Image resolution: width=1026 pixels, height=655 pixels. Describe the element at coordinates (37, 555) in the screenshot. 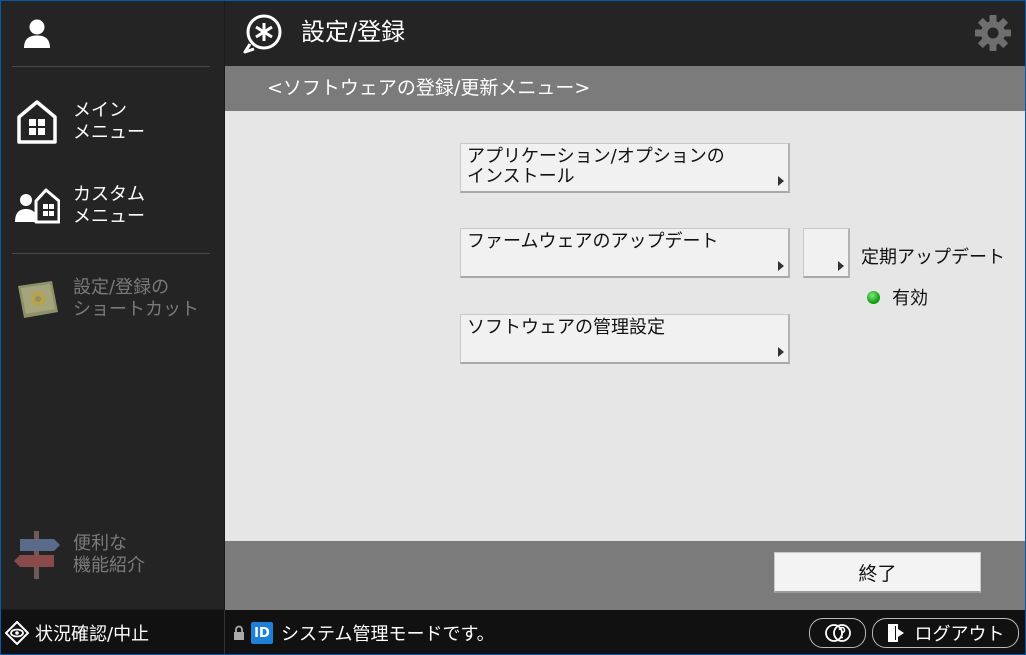

I see `signpost-icon` at that location.